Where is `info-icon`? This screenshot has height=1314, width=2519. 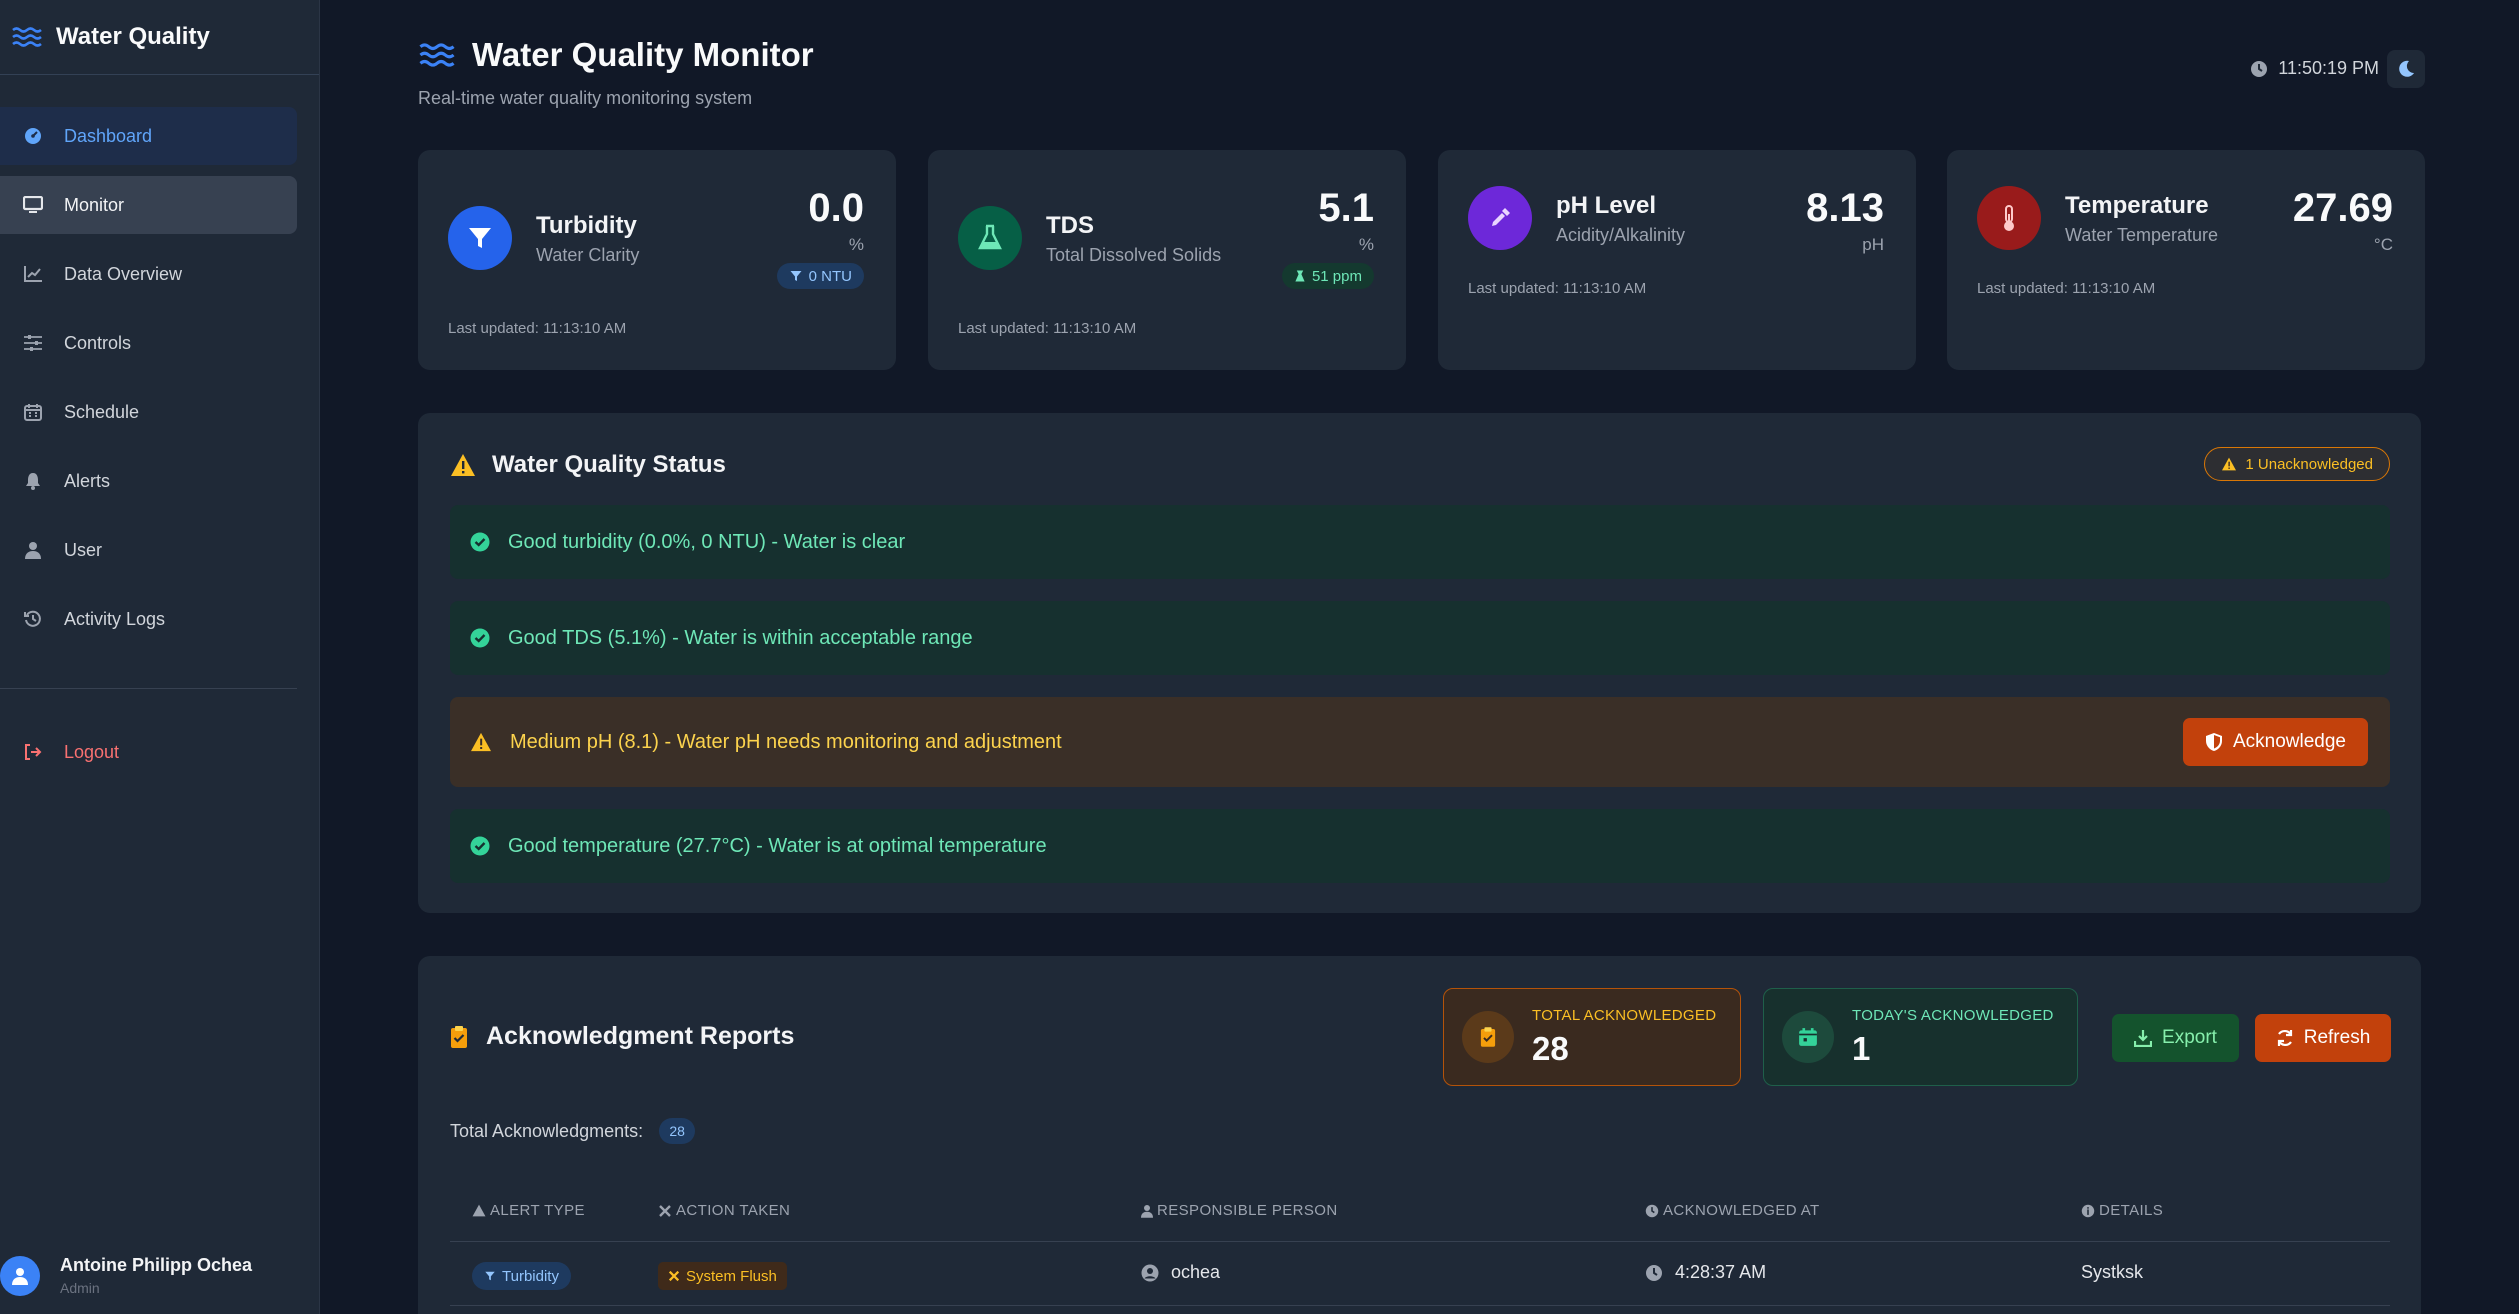
info-icon is located at coordinates (2088, 1210).